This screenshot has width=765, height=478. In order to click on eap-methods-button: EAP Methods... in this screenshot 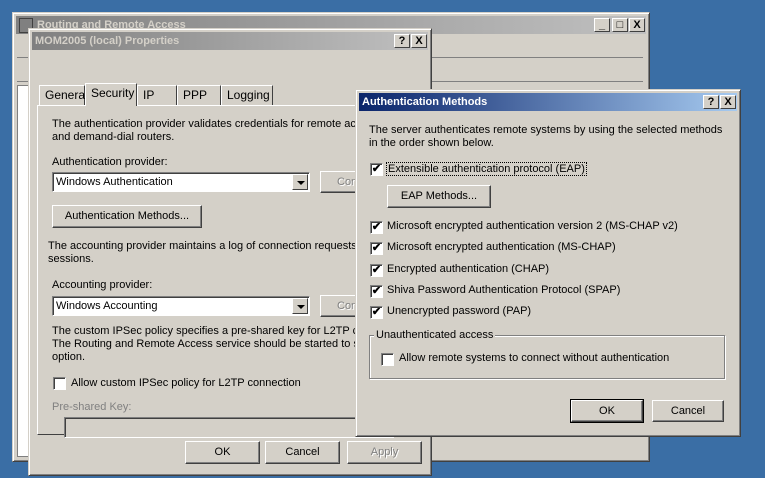, I will do `click(439, 196)`.